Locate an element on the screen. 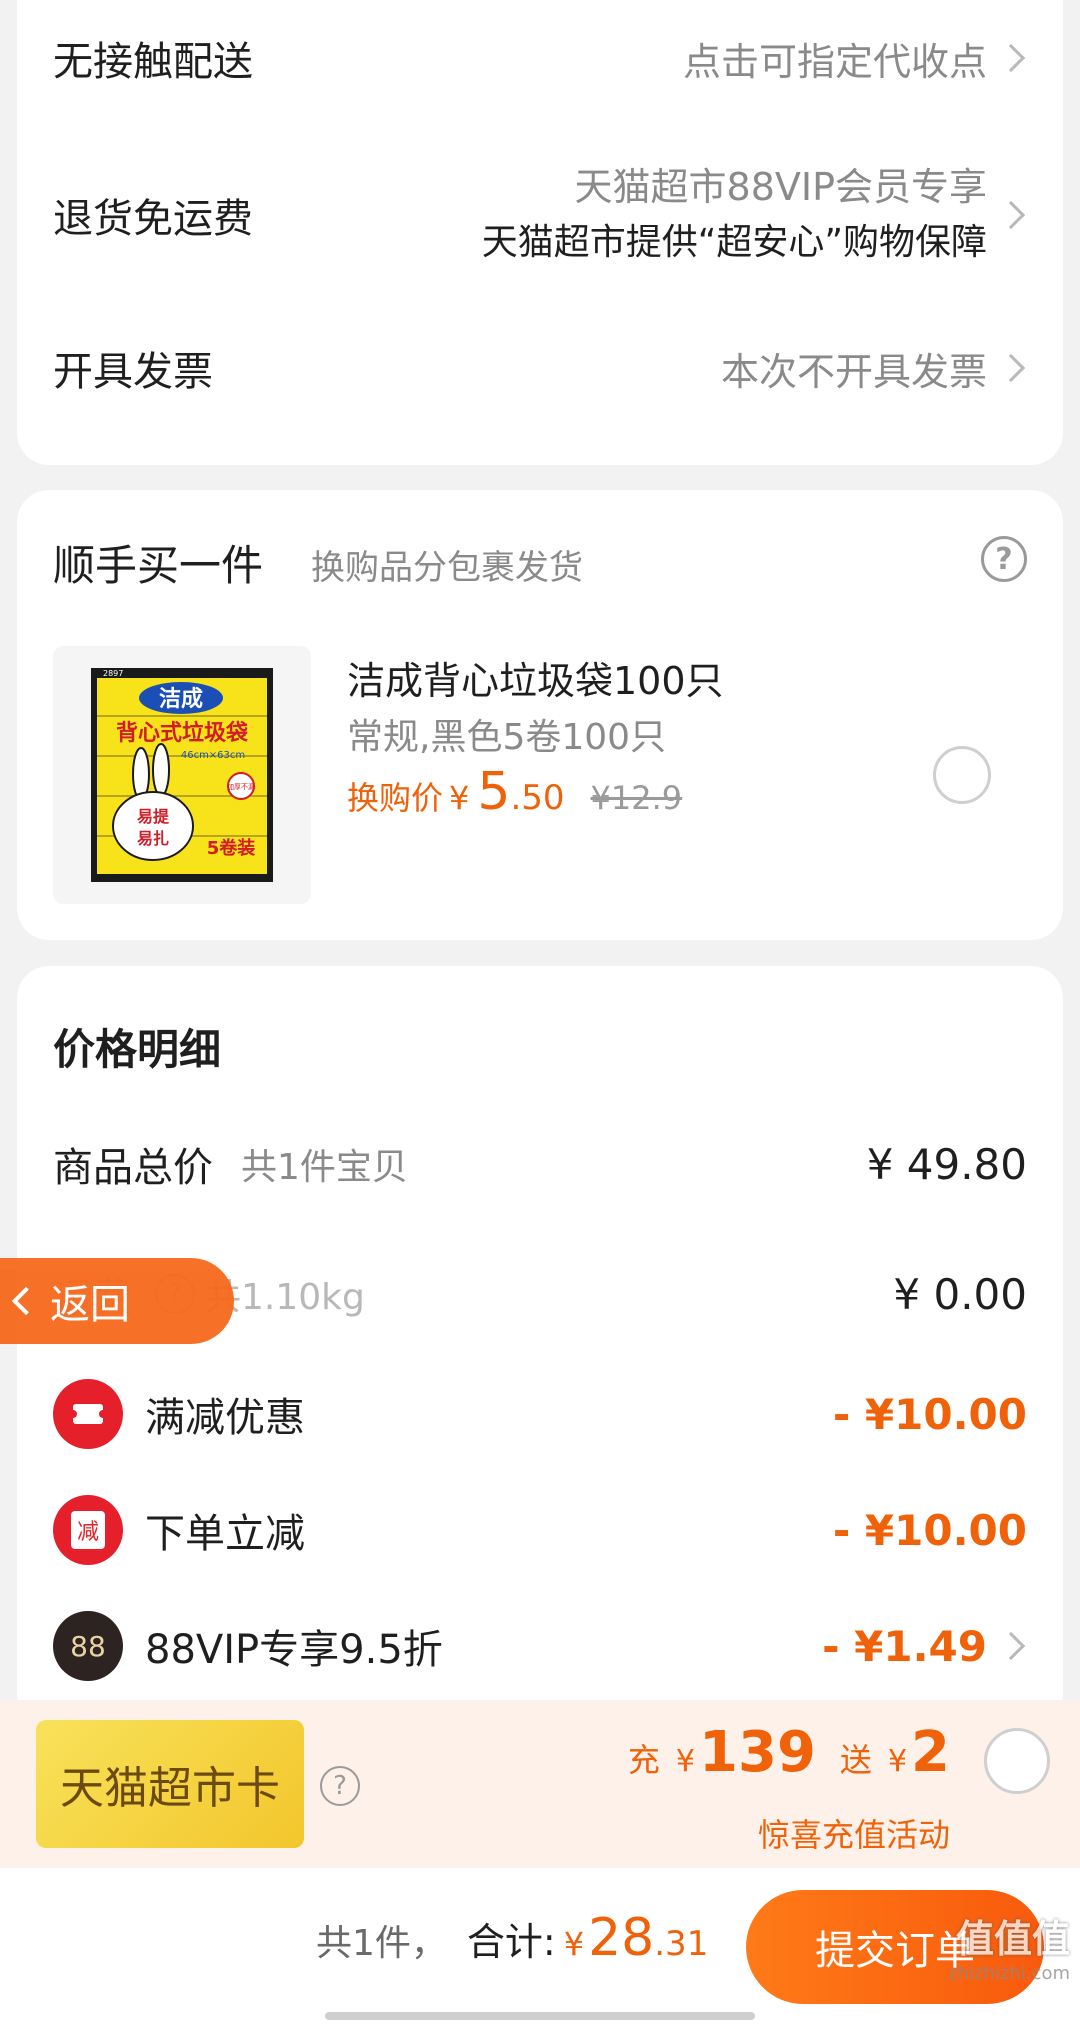 The width and height of the screenshot is (1080, 2030). recharge-activity: 惊喜充值活动 is located at coordinates (853, 1835).